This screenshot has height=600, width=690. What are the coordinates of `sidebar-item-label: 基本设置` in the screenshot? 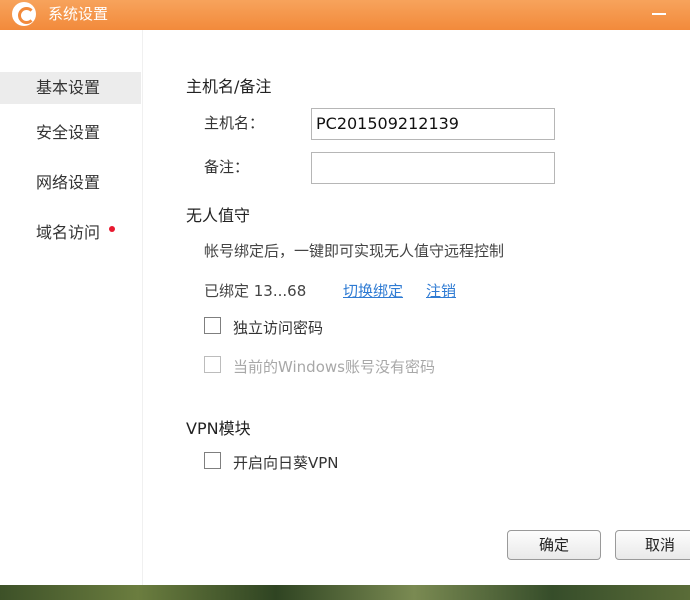 It's located at (68, 87).